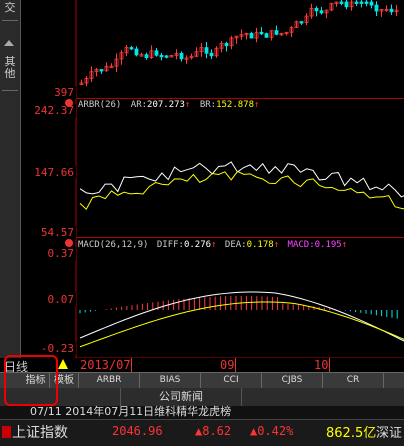 Image resolution: width=404 pixels, height=446 pixels. I want to click on date-label-month-1: 09, so click(227, 365).